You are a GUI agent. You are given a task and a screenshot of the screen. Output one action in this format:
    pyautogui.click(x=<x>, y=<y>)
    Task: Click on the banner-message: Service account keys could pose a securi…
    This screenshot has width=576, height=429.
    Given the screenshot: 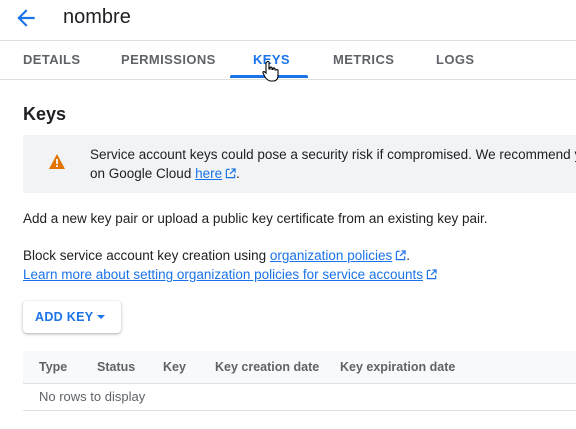 What is the action you would take?
    pyautogui.click(x=333, y=164)
    